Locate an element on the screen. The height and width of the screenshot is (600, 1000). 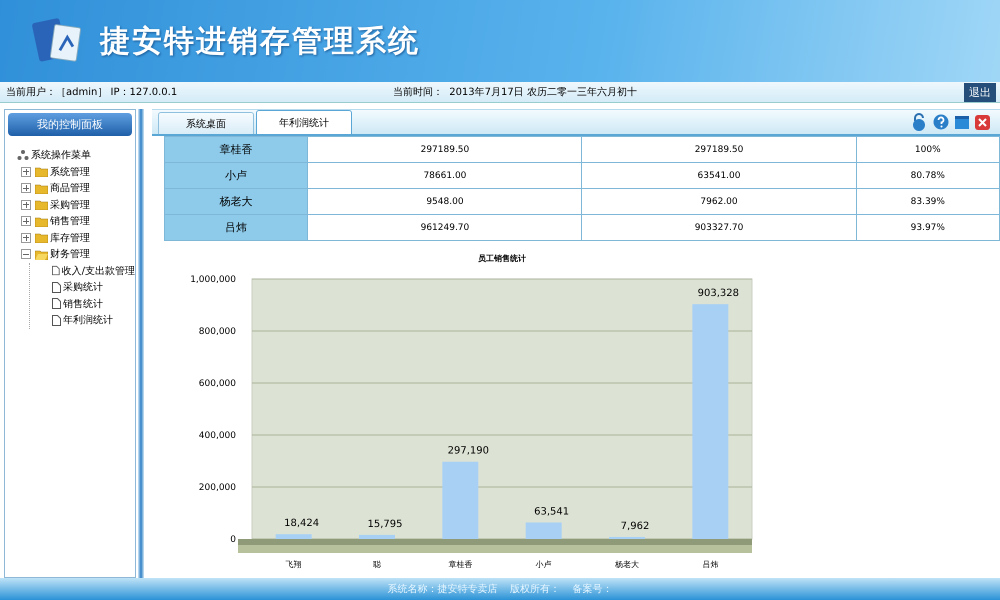
x-category-label: 小卢 is located at coordinates (544, 564).